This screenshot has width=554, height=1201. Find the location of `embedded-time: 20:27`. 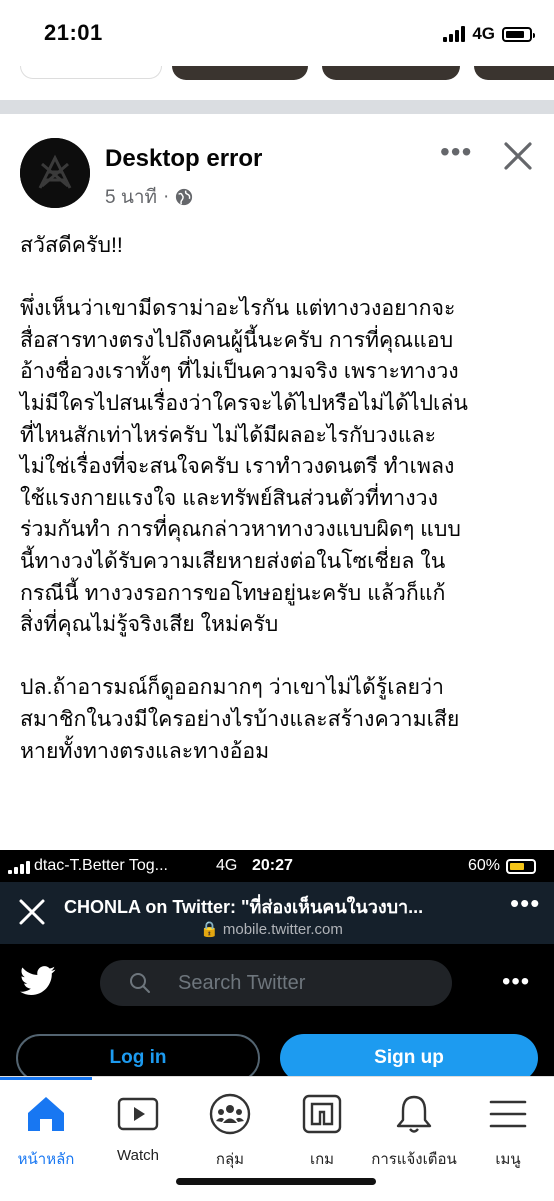

embedded-time: 20:27 is located at coordinates (272, 865).